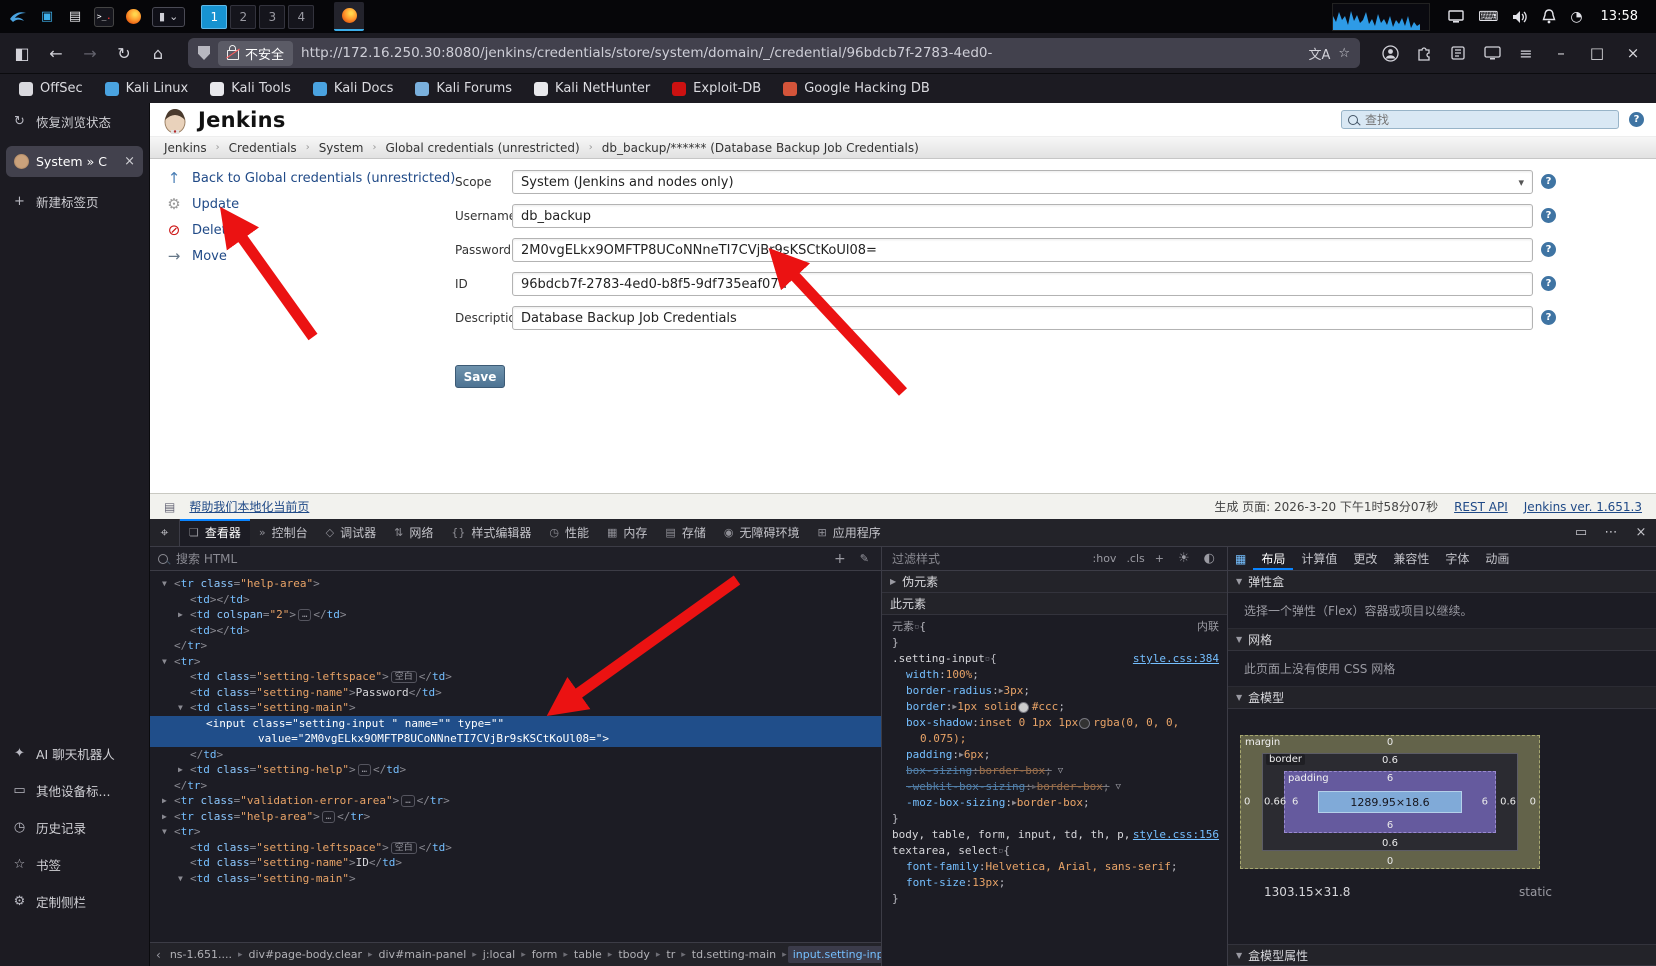 This screenshot has width=1656, height=966. Describe the element at coordinates (1054, 819) in the screenshot. I see `css-rule-line: }` at that location.